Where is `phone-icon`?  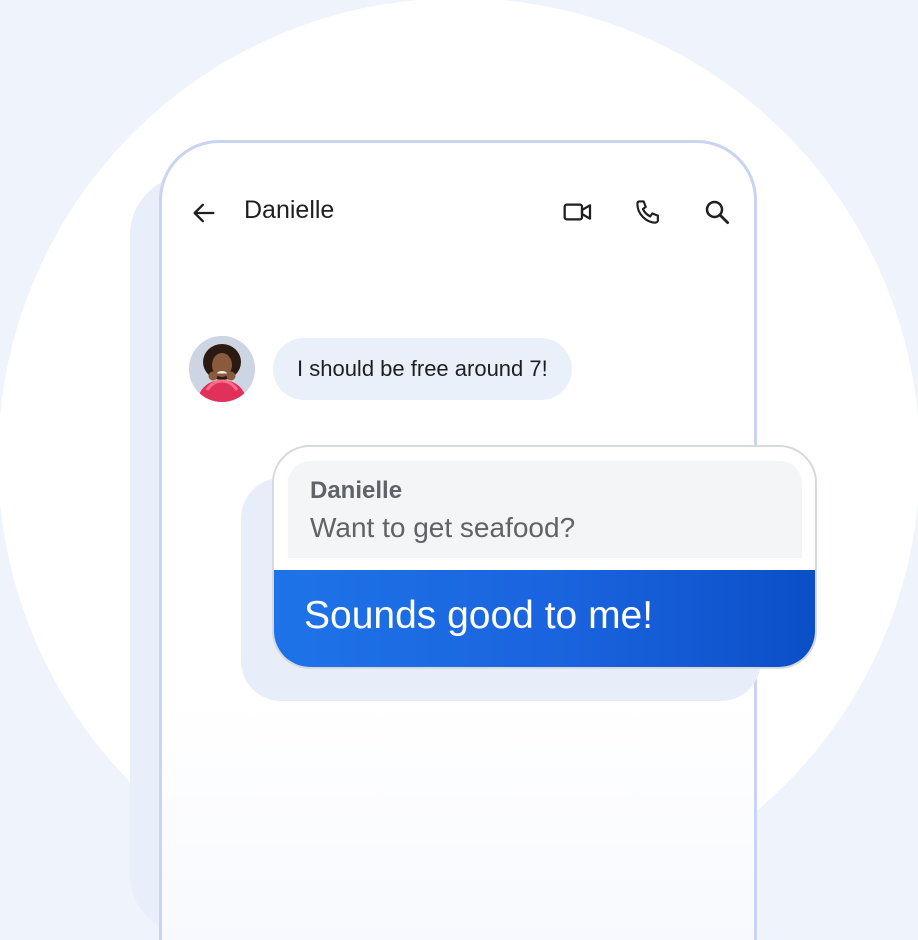
phone-icon is located at coordinates (648, 212).